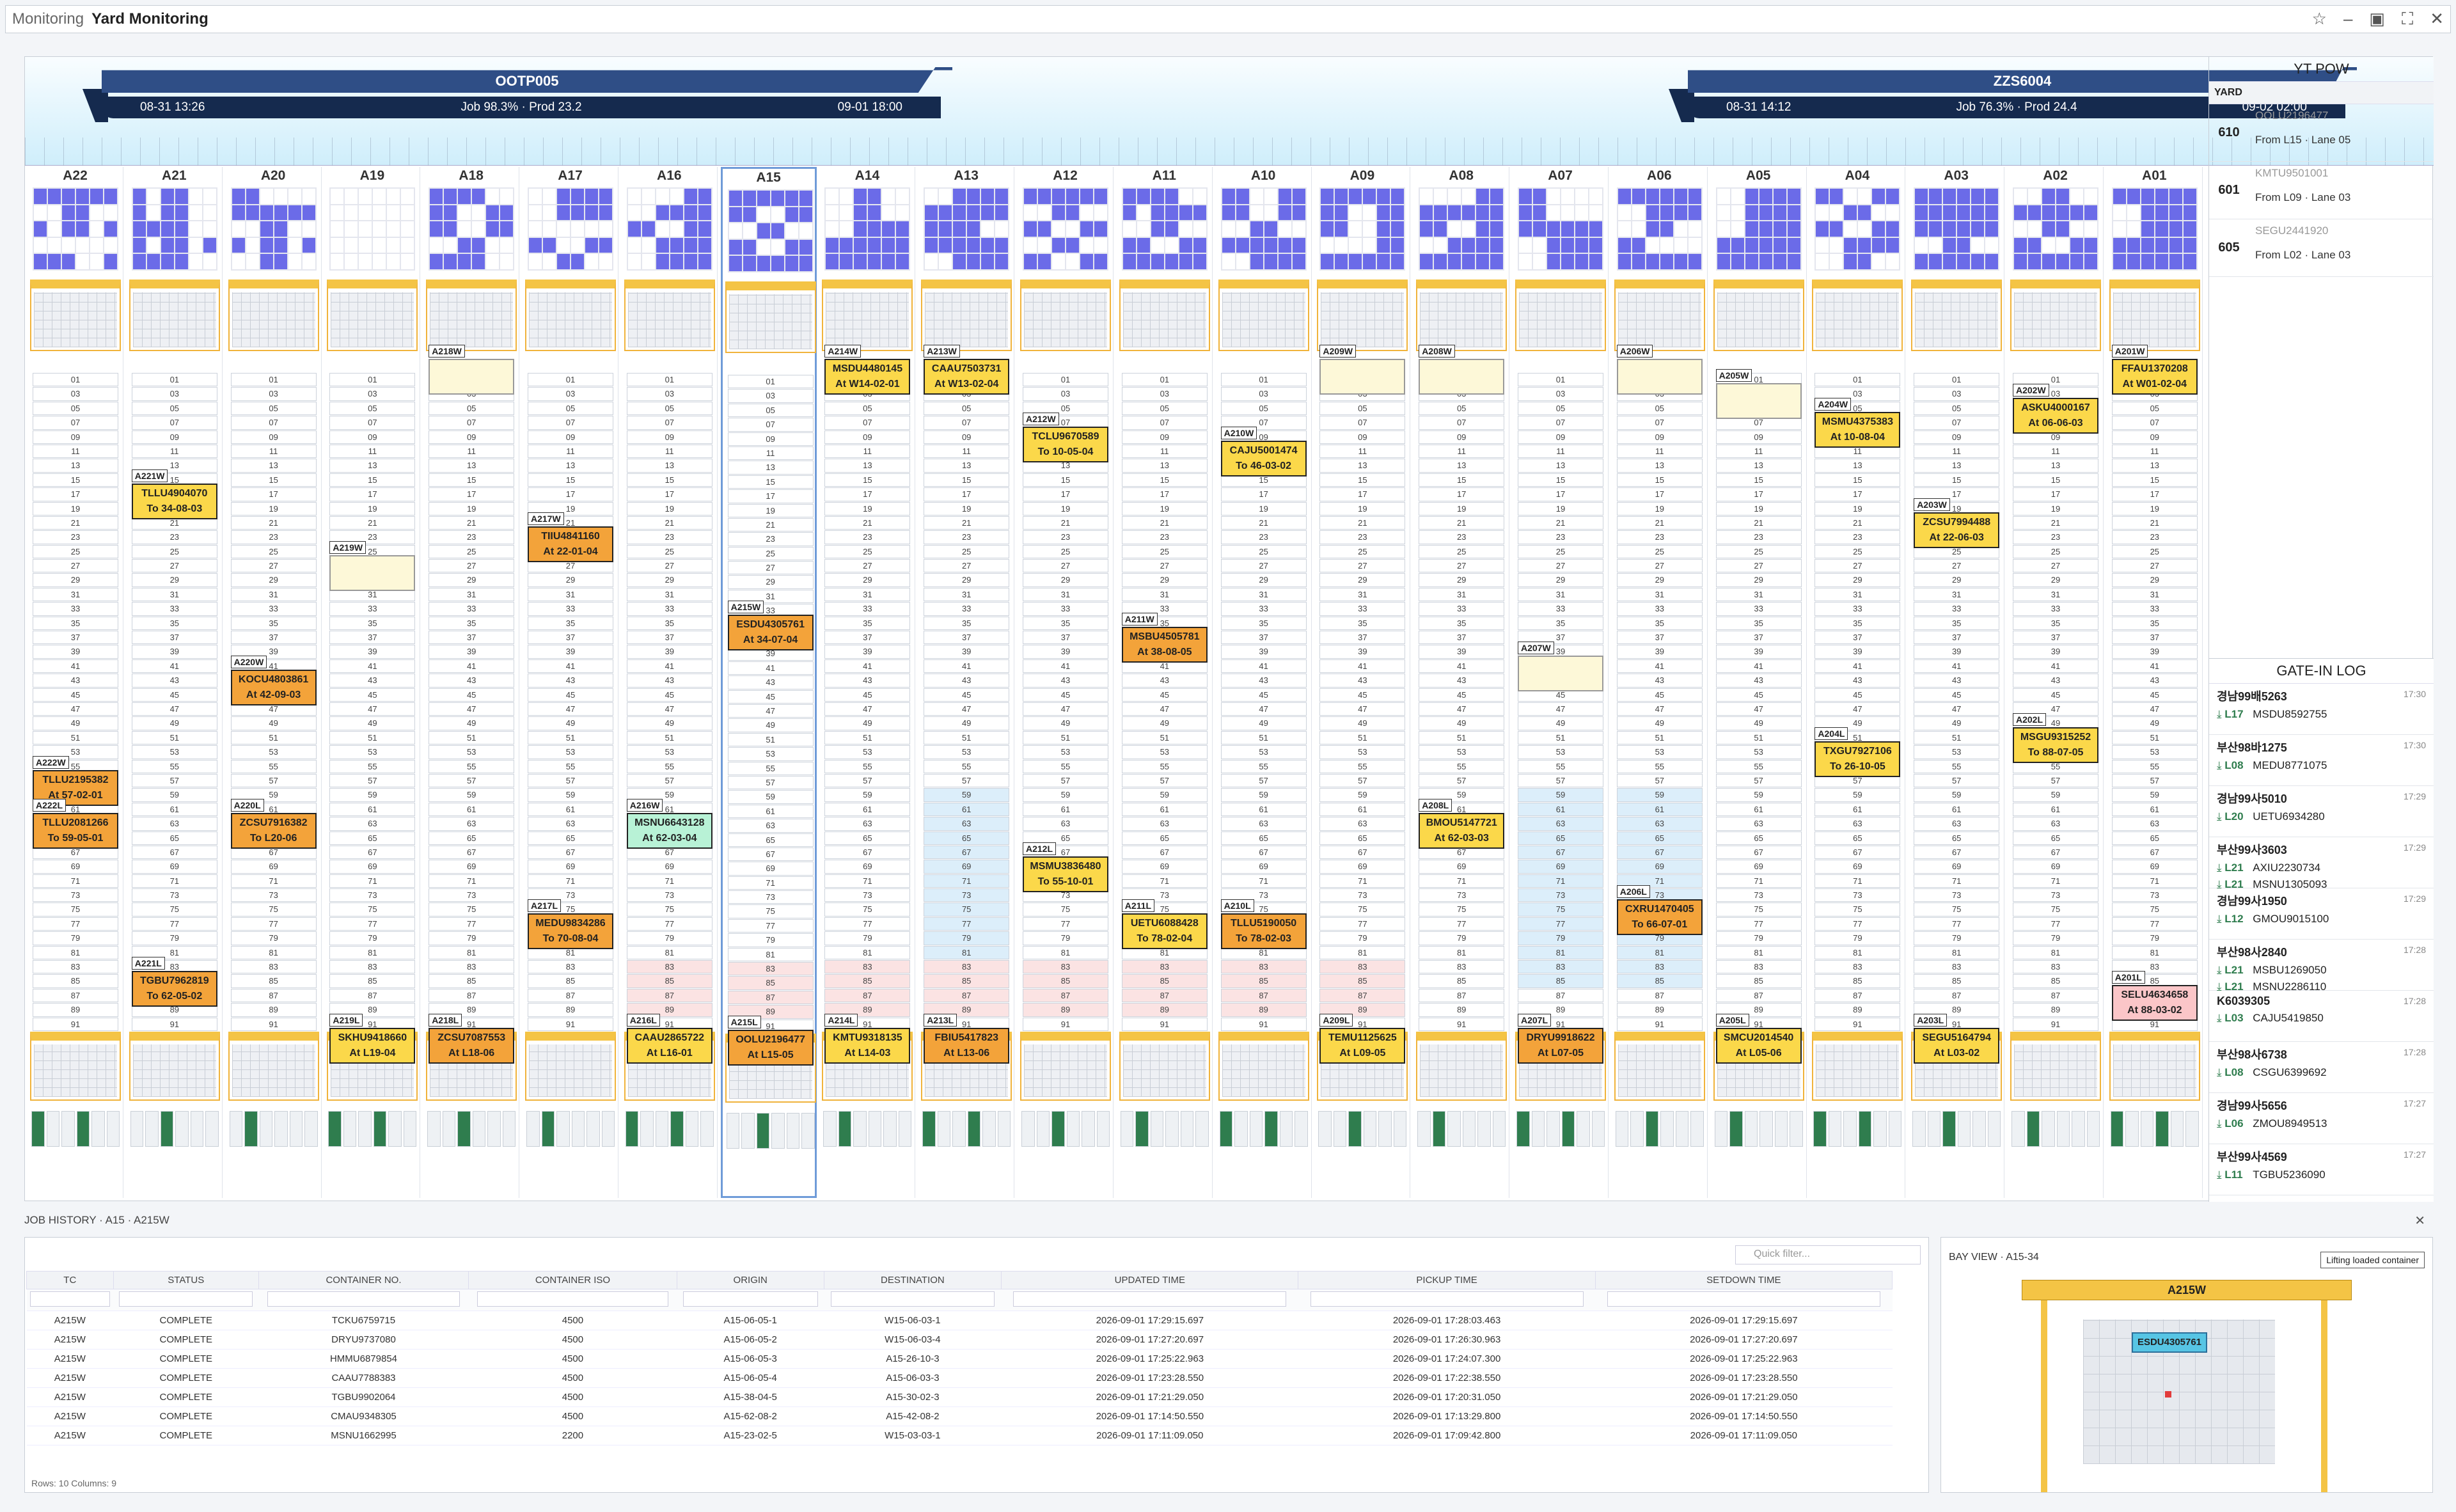 The image size is (2456, 1512). What do you see at coordinates (2377, 19) in the screenshot?
I see `restore-icon: ▣` at bounding box center [2377, 19].